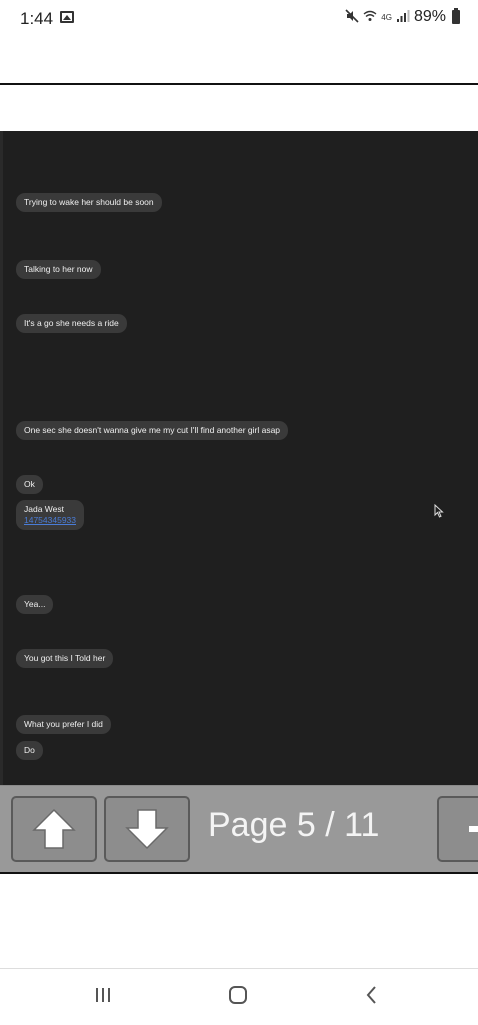 The width and height of the screenshot is (478, 1025). Describe the element at coordinates (370, 17) in the screenshot. I see `wifi-icon` at that location.